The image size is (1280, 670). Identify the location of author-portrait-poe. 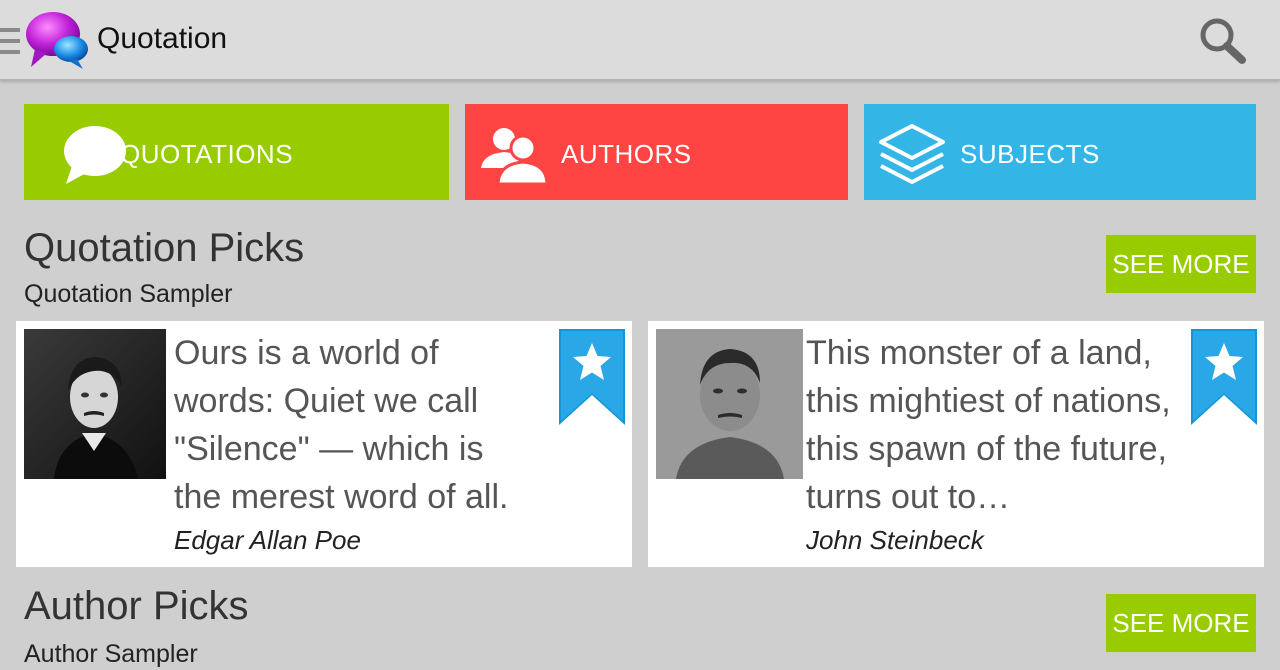
(95, 404).